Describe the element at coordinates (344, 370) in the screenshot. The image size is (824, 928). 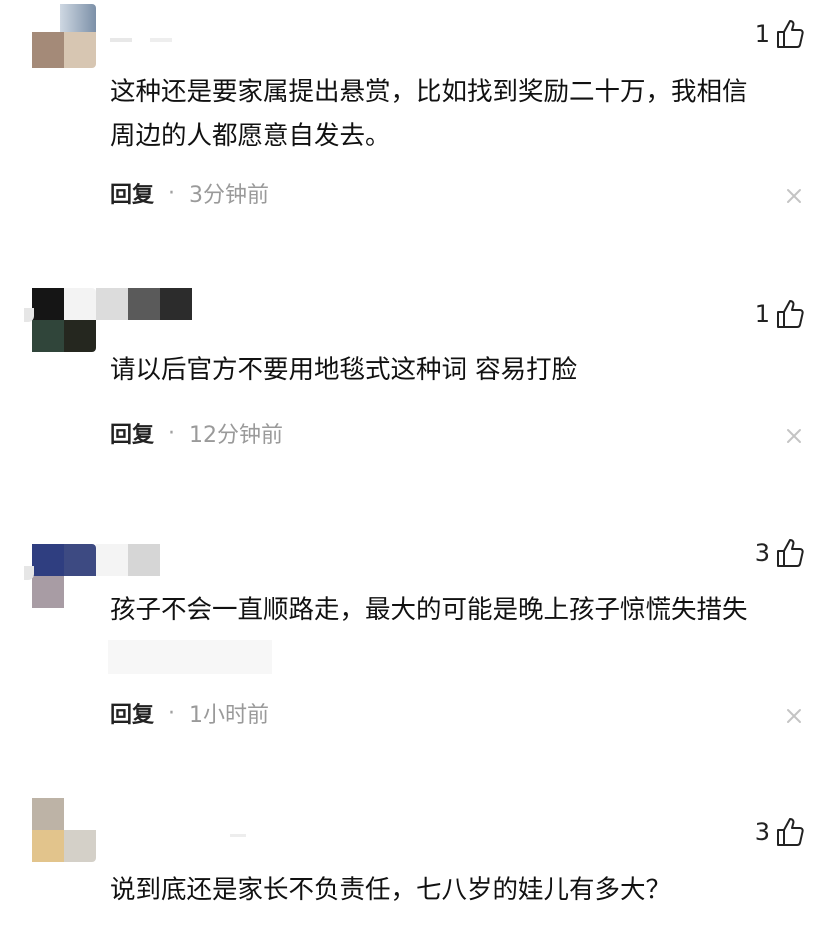
I see `comment-text-line: 请以后官方不要用地毯式这种词 容易打脸` at that location.